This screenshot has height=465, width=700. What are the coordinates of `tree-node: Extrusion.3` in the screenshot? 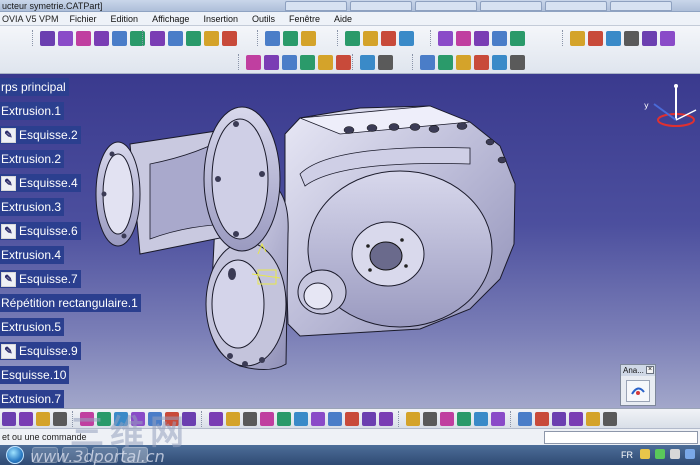 It's located at (32, 207).